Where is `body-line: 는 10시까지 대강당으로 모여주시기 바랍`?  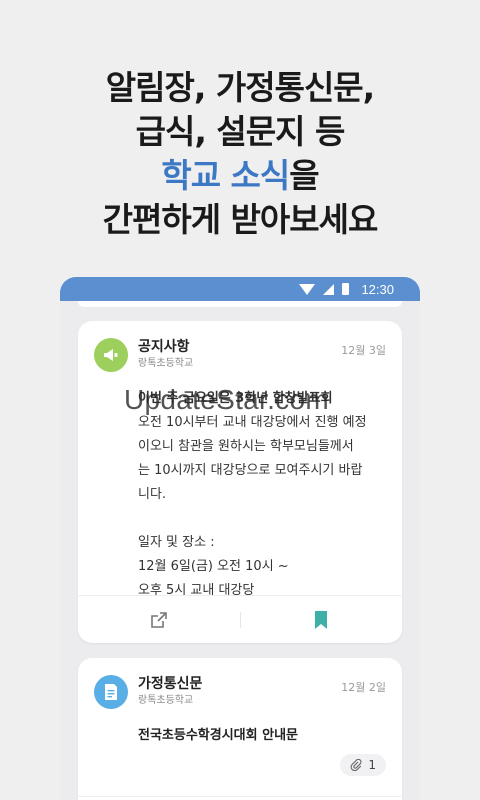 body-line: 는 10시까지 대강당으로 모여주시기 바랍 is located at coordinates (250, 470).